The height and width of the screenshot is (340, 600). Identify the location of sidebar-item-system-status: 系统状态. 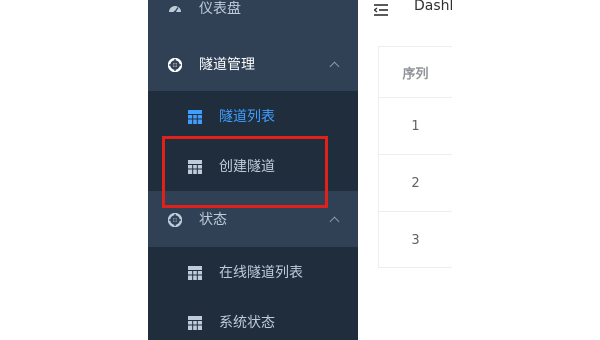
(253, 318).